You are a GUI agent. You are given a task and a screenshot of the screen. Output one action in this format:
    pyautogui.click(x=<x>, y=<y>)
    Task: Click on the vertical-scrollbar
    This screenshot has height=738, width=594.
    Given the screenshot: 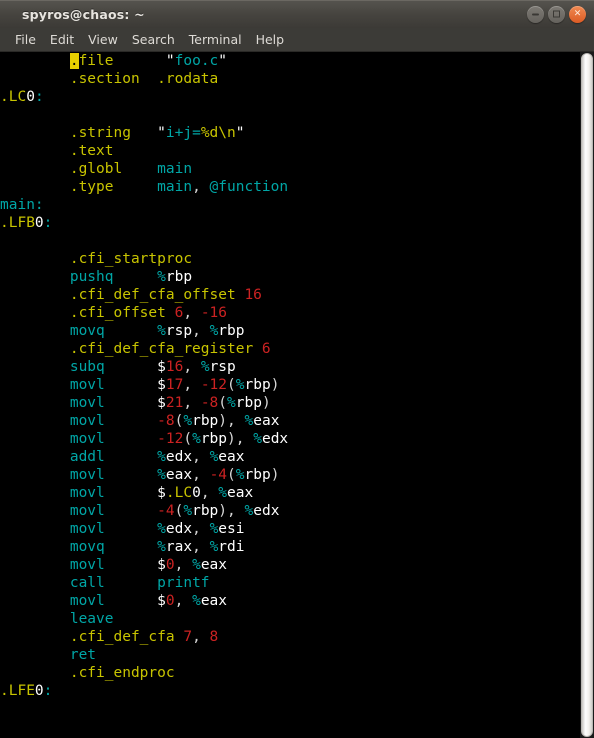 What is the action you would take?
    pyautogui.click(x=587, y=395)
    